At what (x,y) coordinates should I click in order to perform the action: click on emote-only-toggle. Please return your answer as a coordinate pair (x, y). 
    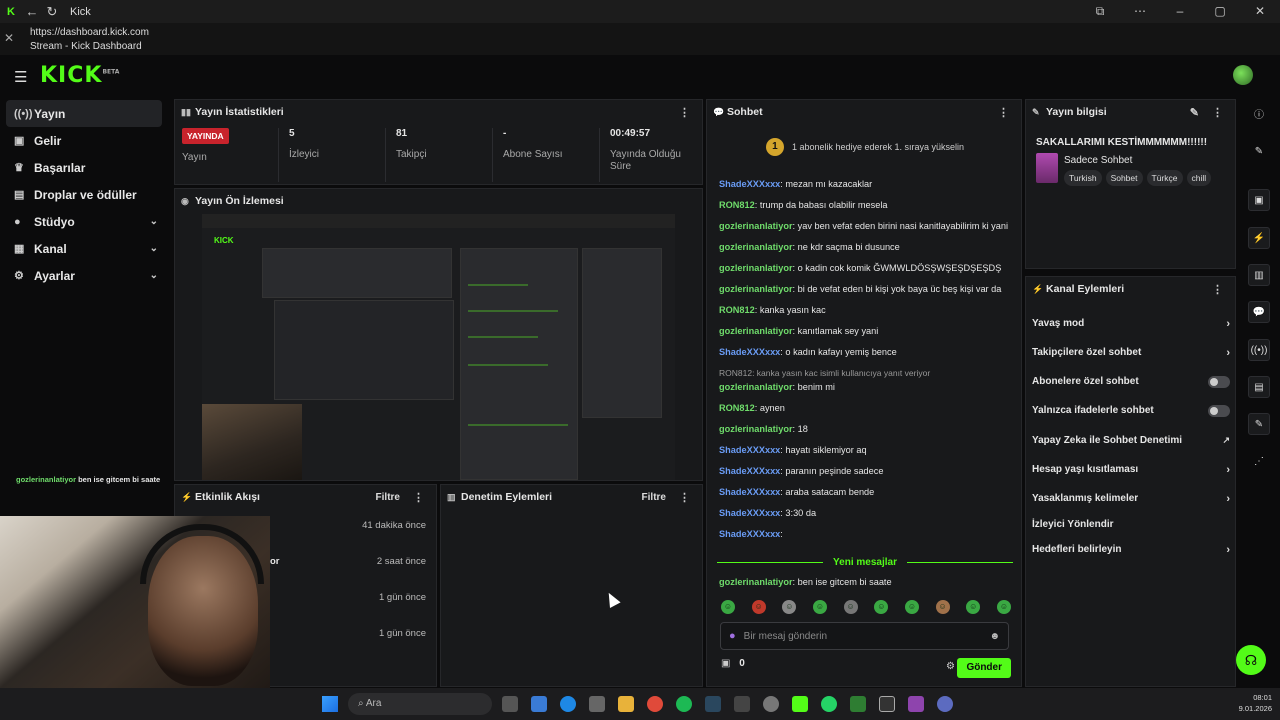
    Looking at the image, I should click on (1219, 411).